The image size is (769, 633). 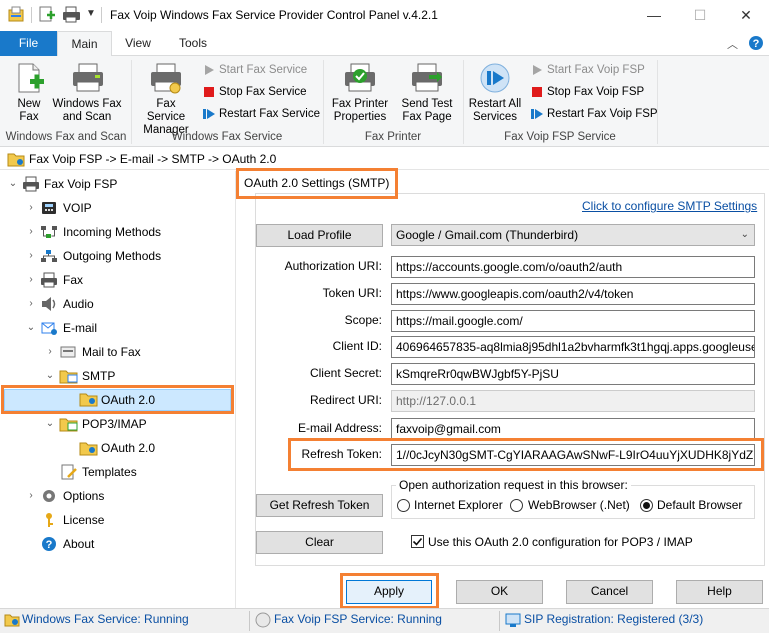 I want to click on get-refresh-token-button: Get Refresh Token, so click(x=319, y=505).